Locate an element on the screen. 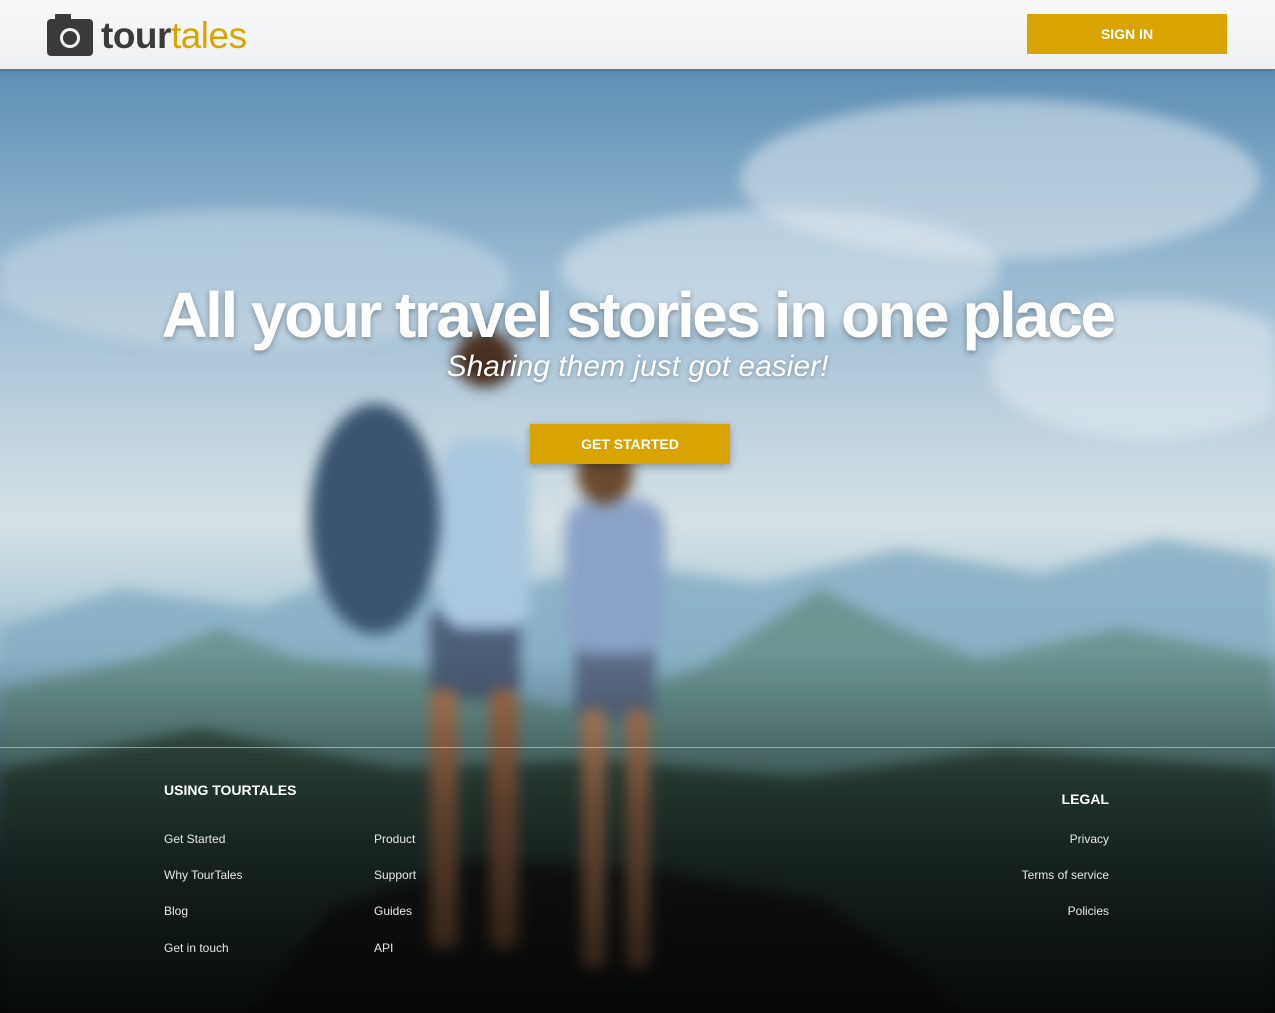  logo-word-tour: tour is located at coordinates (136, 35).